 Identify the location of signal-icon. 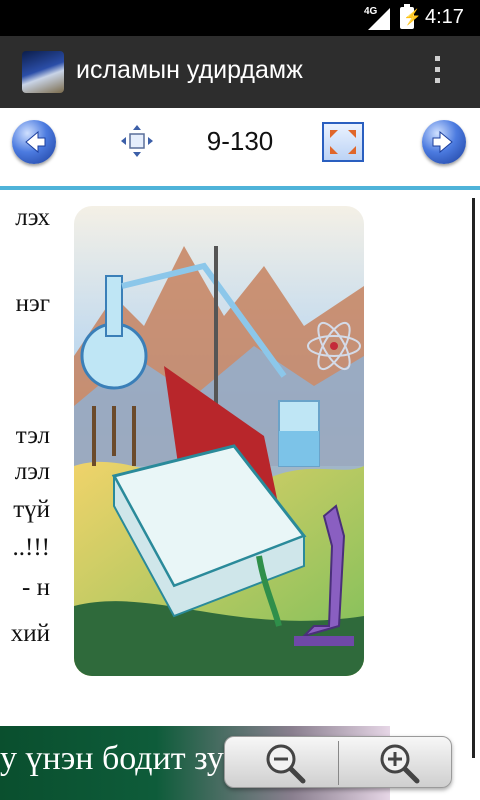
(379, 19).